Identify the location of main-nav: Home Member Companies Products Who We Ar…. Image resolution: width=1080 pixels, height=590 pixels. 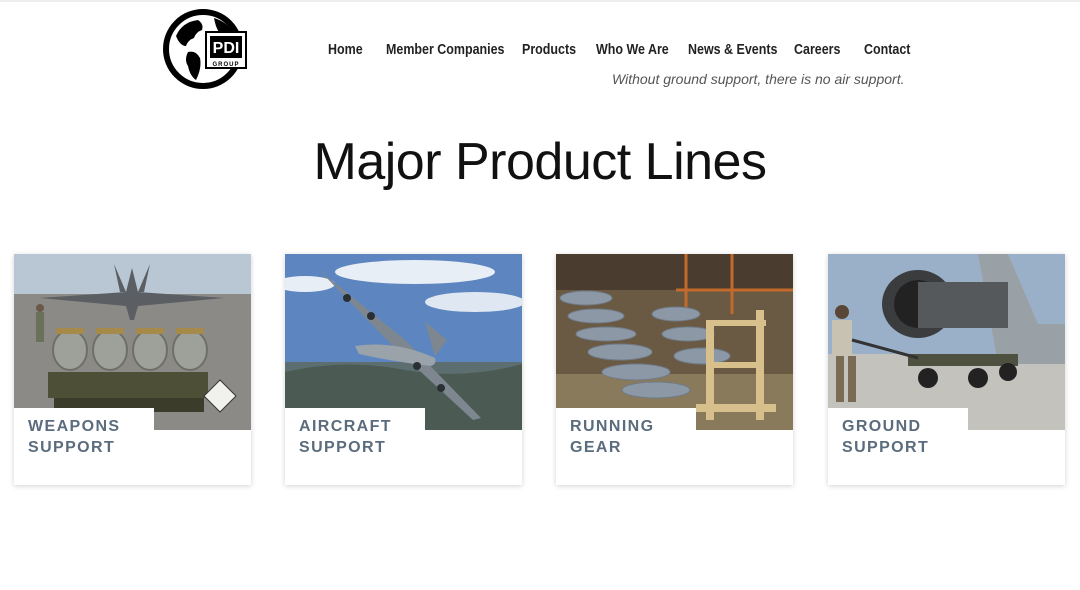
(619, 52).